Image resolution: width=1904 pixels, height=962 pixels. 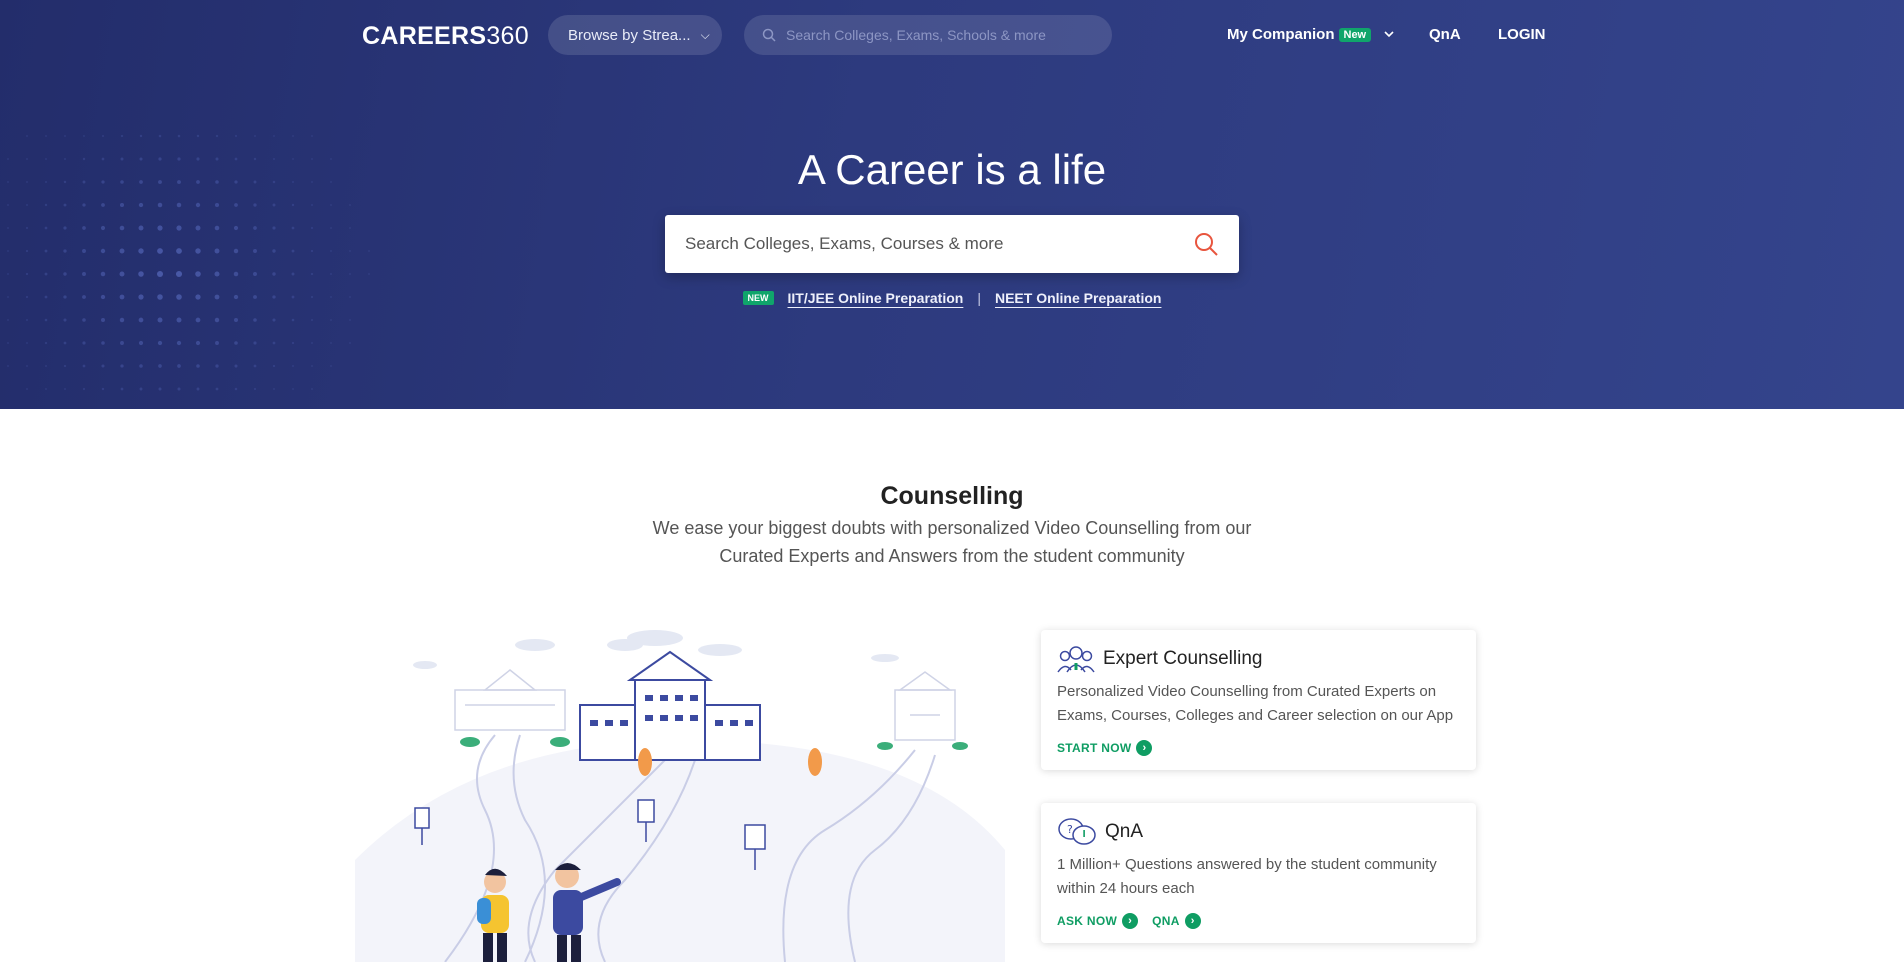 I want to click on new-badge: NEW, so click(x=758, y=298).